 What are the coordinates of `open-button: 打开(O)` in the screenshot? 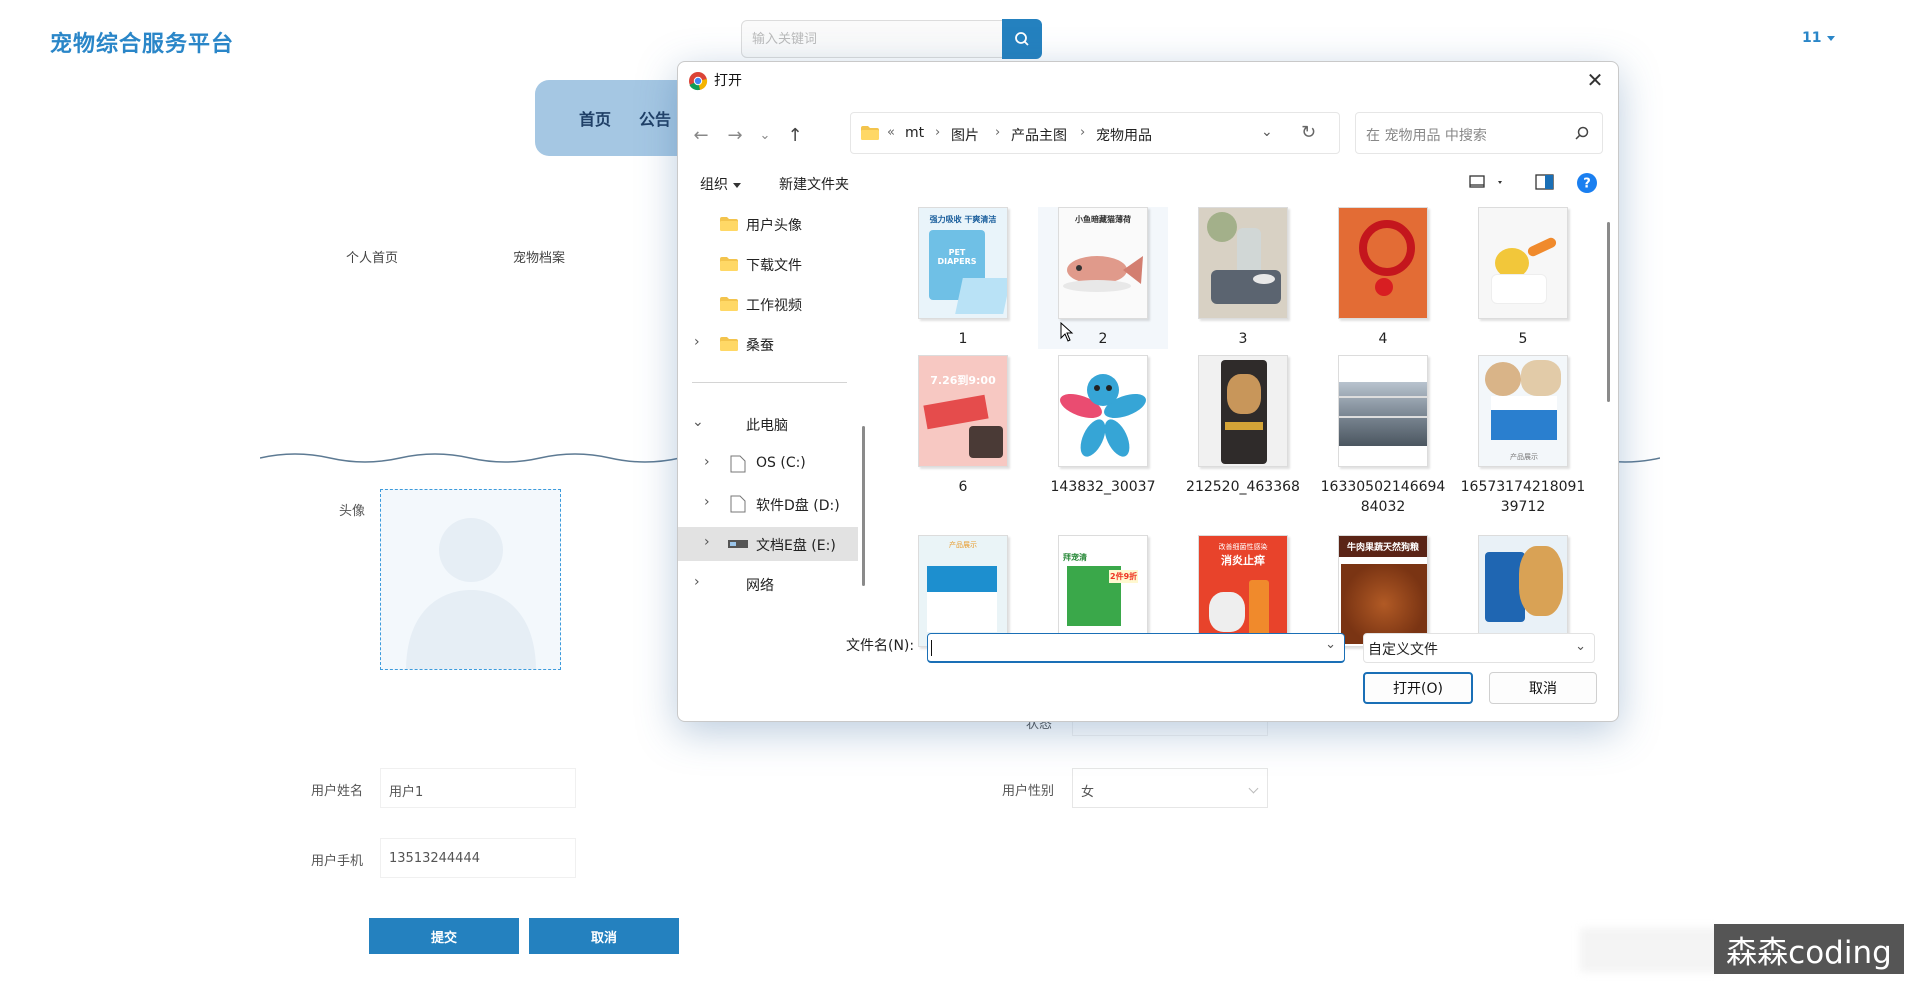 It's located at (1418, 688).